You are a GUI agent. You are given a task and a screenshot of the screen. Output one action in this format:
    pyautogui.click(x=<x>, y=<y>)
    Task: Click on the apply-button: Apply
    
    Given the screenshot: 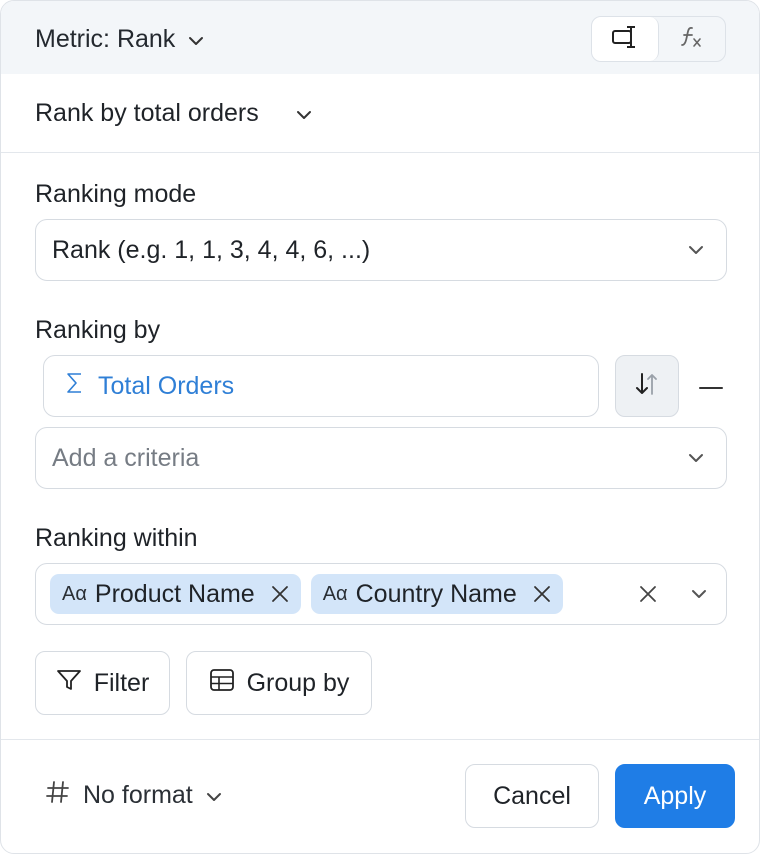 What is the action you would take?
    pyautogui.click(x=675, y=796)
    